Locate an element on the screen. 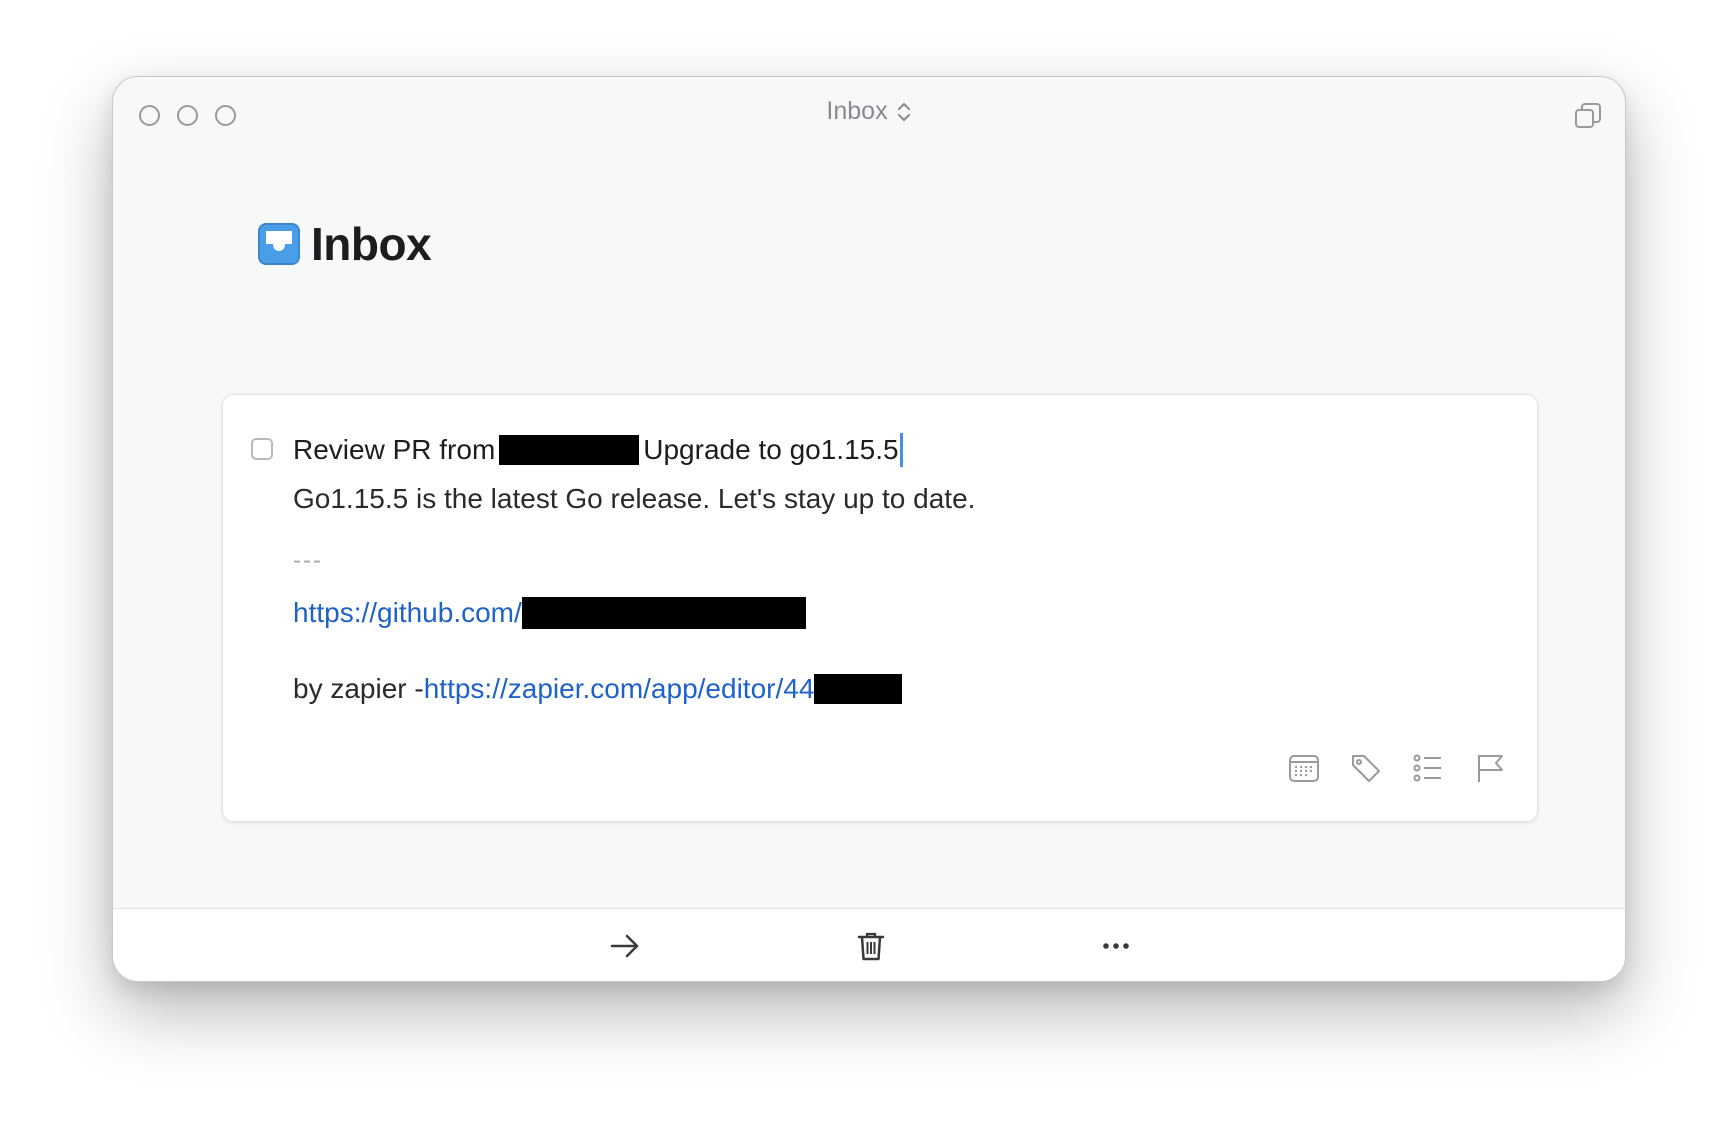 Image resolution: width=1734 pixels, height=1128 pixels. window-title: Inbox is located at coordinates (857, 111).